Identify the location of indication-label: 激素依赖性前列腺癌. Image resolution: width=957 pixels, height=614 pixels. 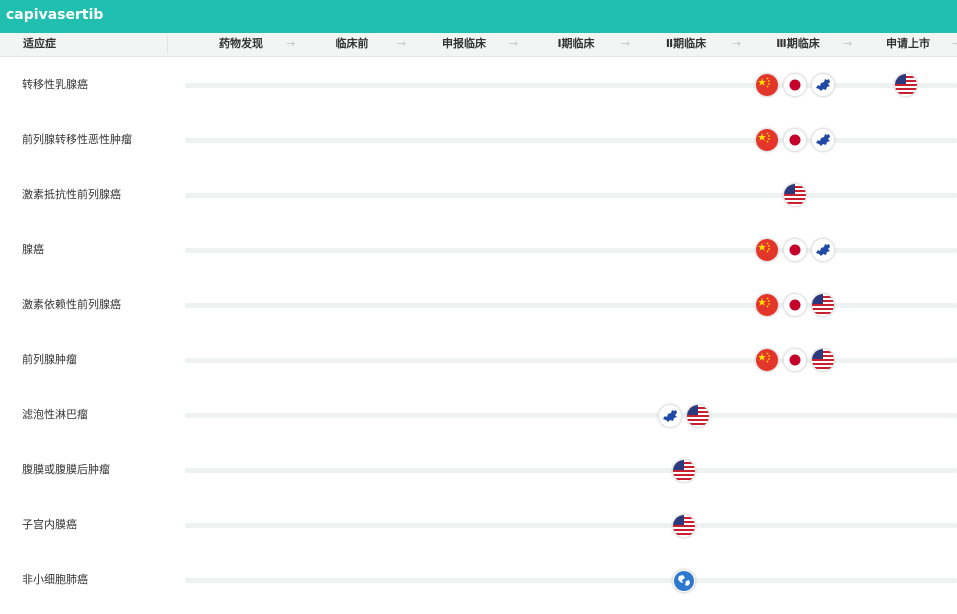
(71, 304).